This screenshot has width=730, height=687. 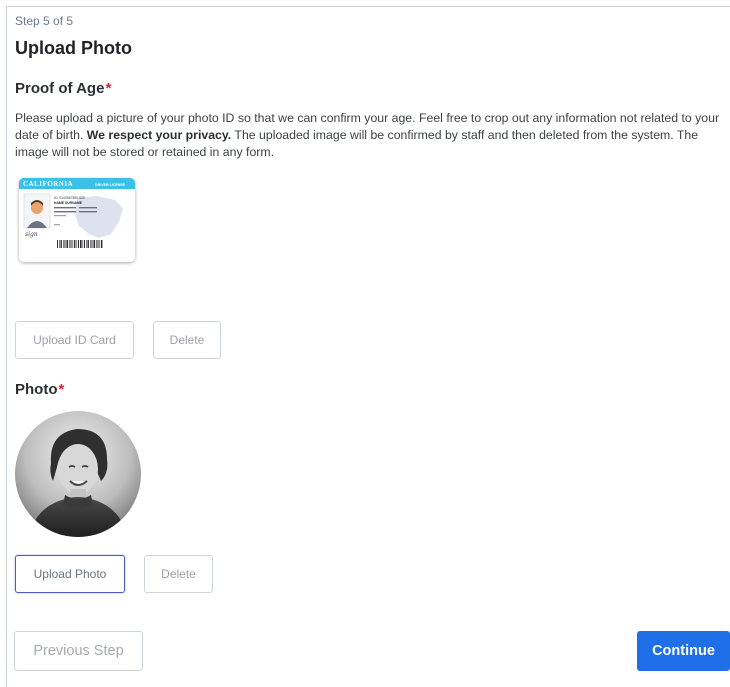 What do you see at coordinates (69, 198) in the screenshot?
I see `card-id-line: ID: 0143567890 835` at bounding box center [69, 198].